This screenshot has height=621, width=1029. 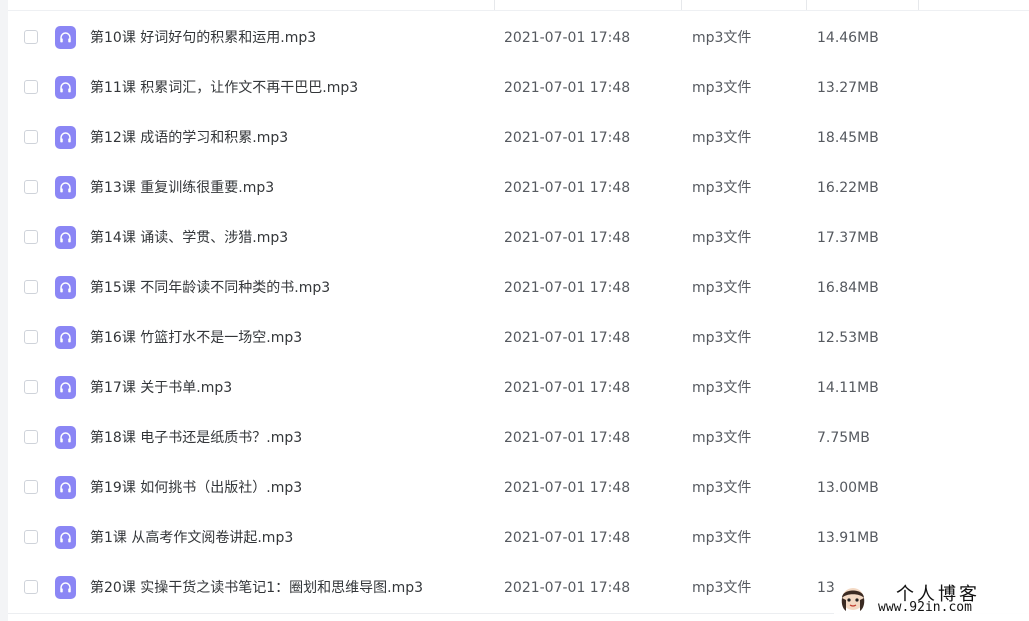 What do you see at coordinates (196, 338) in the screenshot?
I see `file-name: 第16课 竹篮打水不是一场空.mp3` at bounding box center [196, 338].